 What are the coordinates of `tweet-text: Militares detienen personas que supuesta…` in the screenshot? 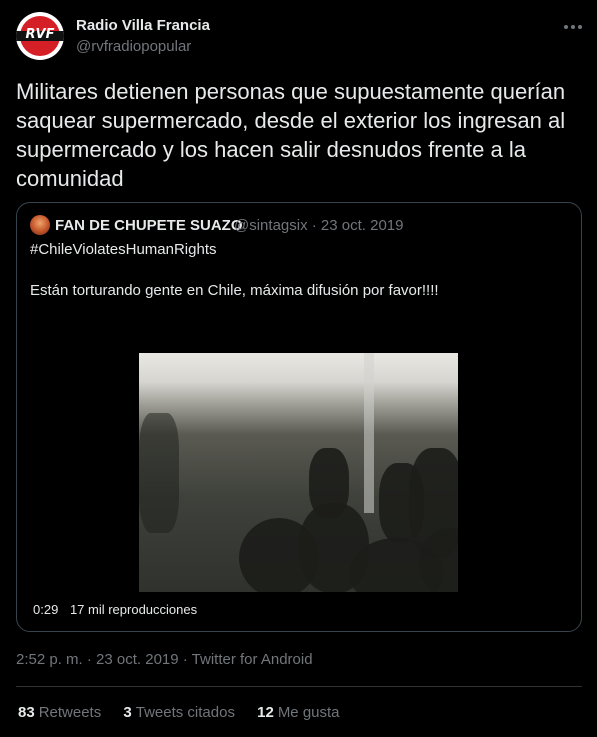 It's located at (291, 135).